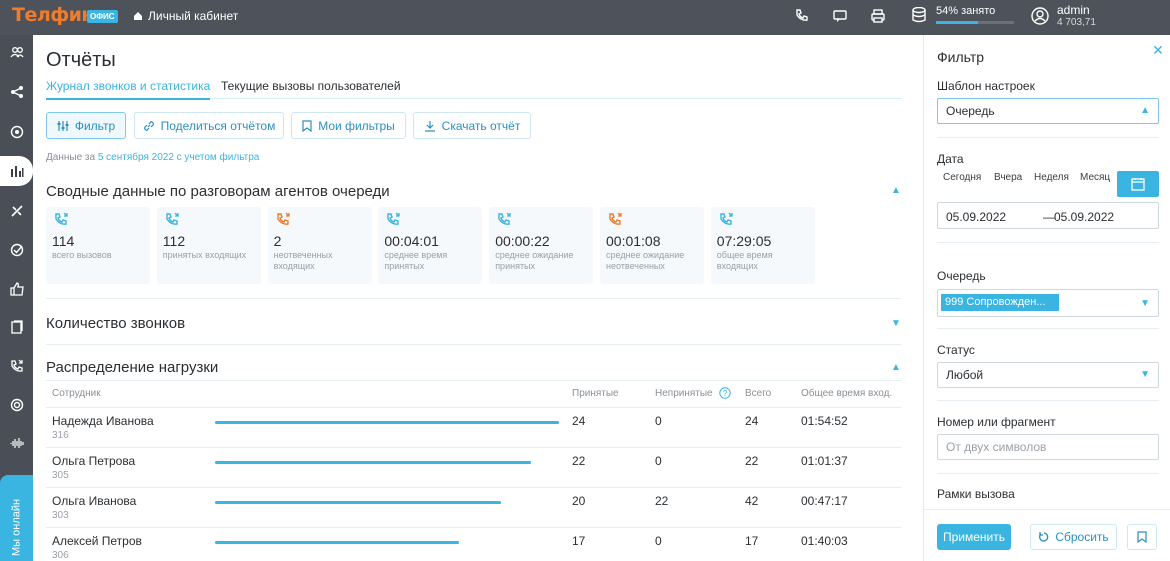 The image size is (1170, 561). What do you see at coordinates (962, 177) in the screenshot?
I see `period-today: Сегодня` at bounding box center [962, 177].